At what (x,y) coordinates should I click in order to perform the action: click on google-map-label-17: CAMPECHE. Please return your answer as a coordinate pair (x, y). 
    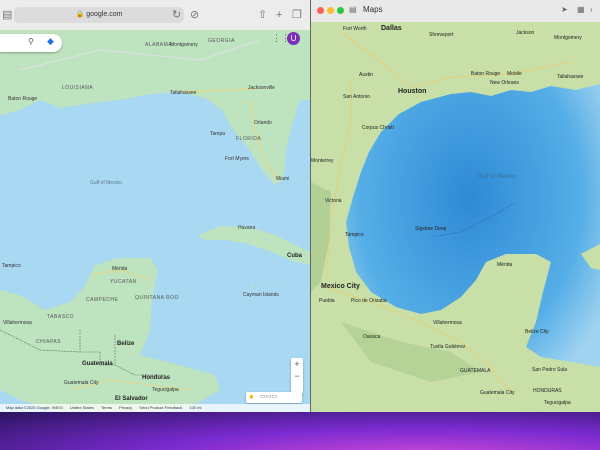
    Looking at the image, I should click on (102, 300).